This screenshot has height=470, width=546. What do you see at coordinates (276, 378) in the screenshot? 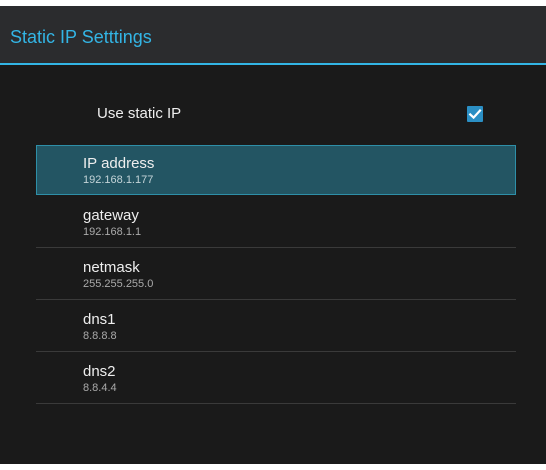
I see `dns2-item: dns2 8.8.4.4` at bounding box center [276, 378].